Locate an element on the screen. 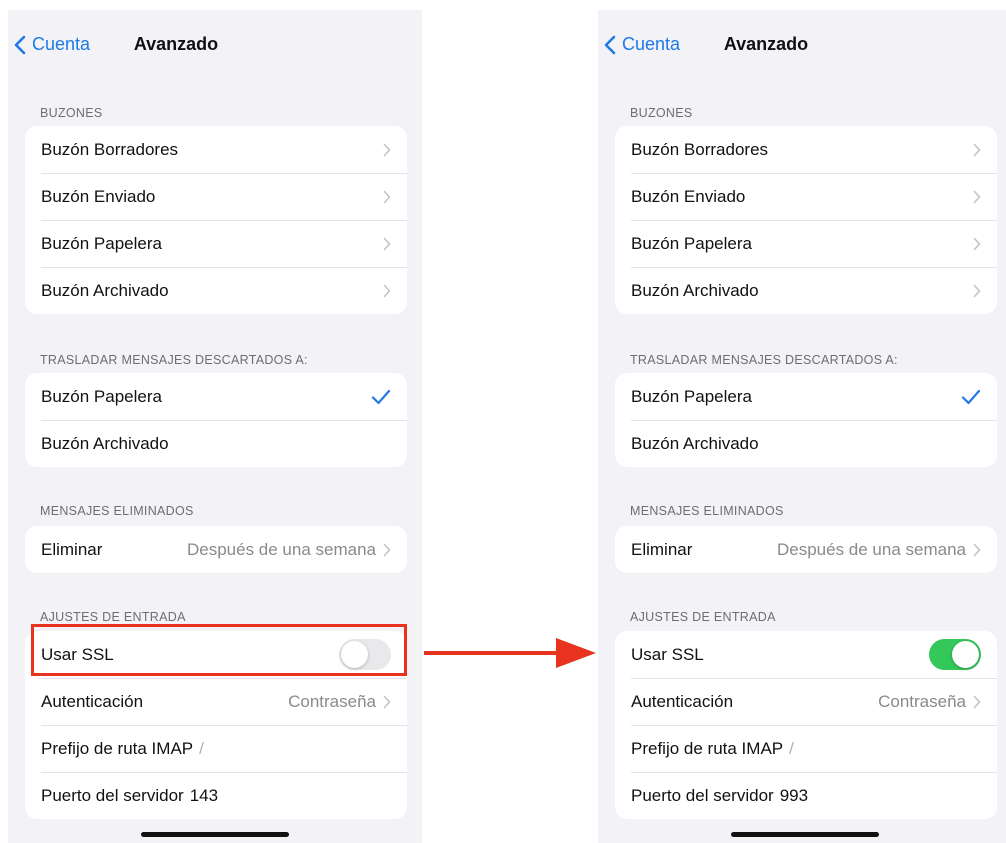  list-item-puerto: Puerto del servidor 993 is located at coordinates (806, 795).